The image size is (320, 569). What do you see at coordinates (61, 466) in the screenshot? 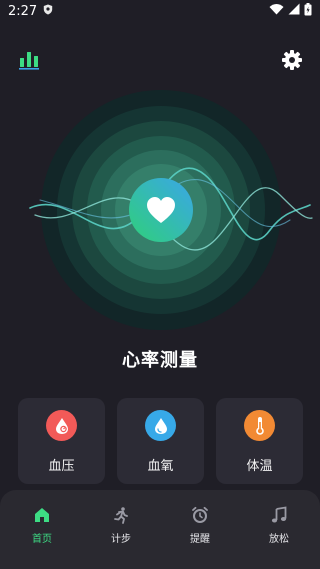
I see `blood-pressure-label: 血压` at bounding box center [61, 466].